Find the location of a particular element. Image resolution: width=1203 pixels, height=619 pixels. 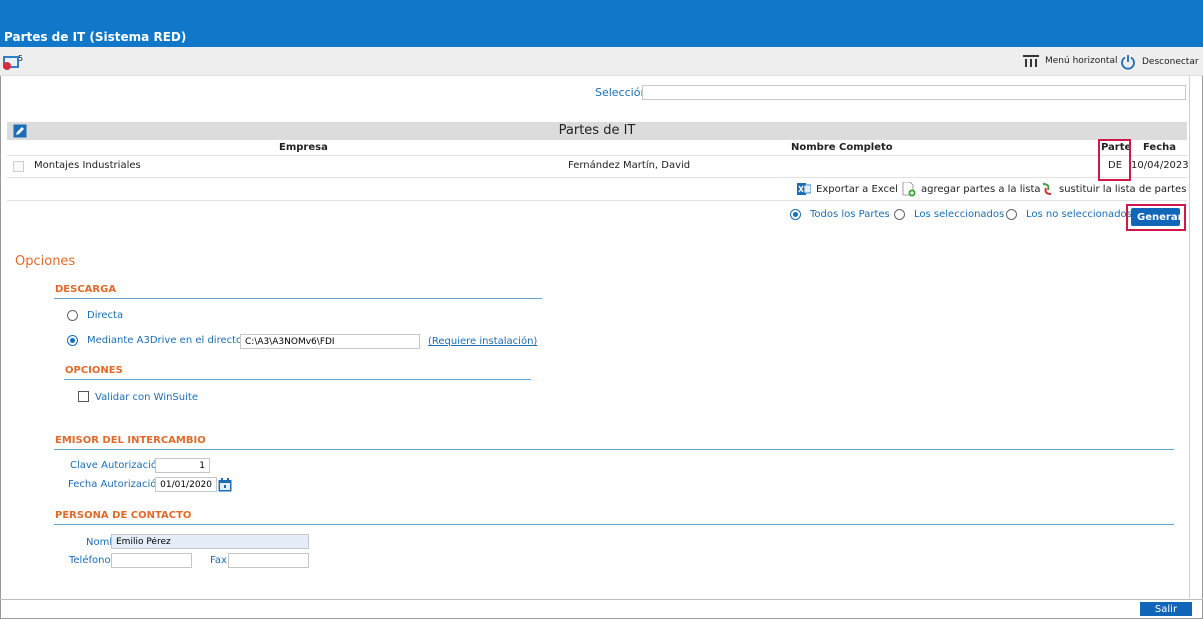

radio-todos: Todos los Partes is located at coordinates (840, 214).